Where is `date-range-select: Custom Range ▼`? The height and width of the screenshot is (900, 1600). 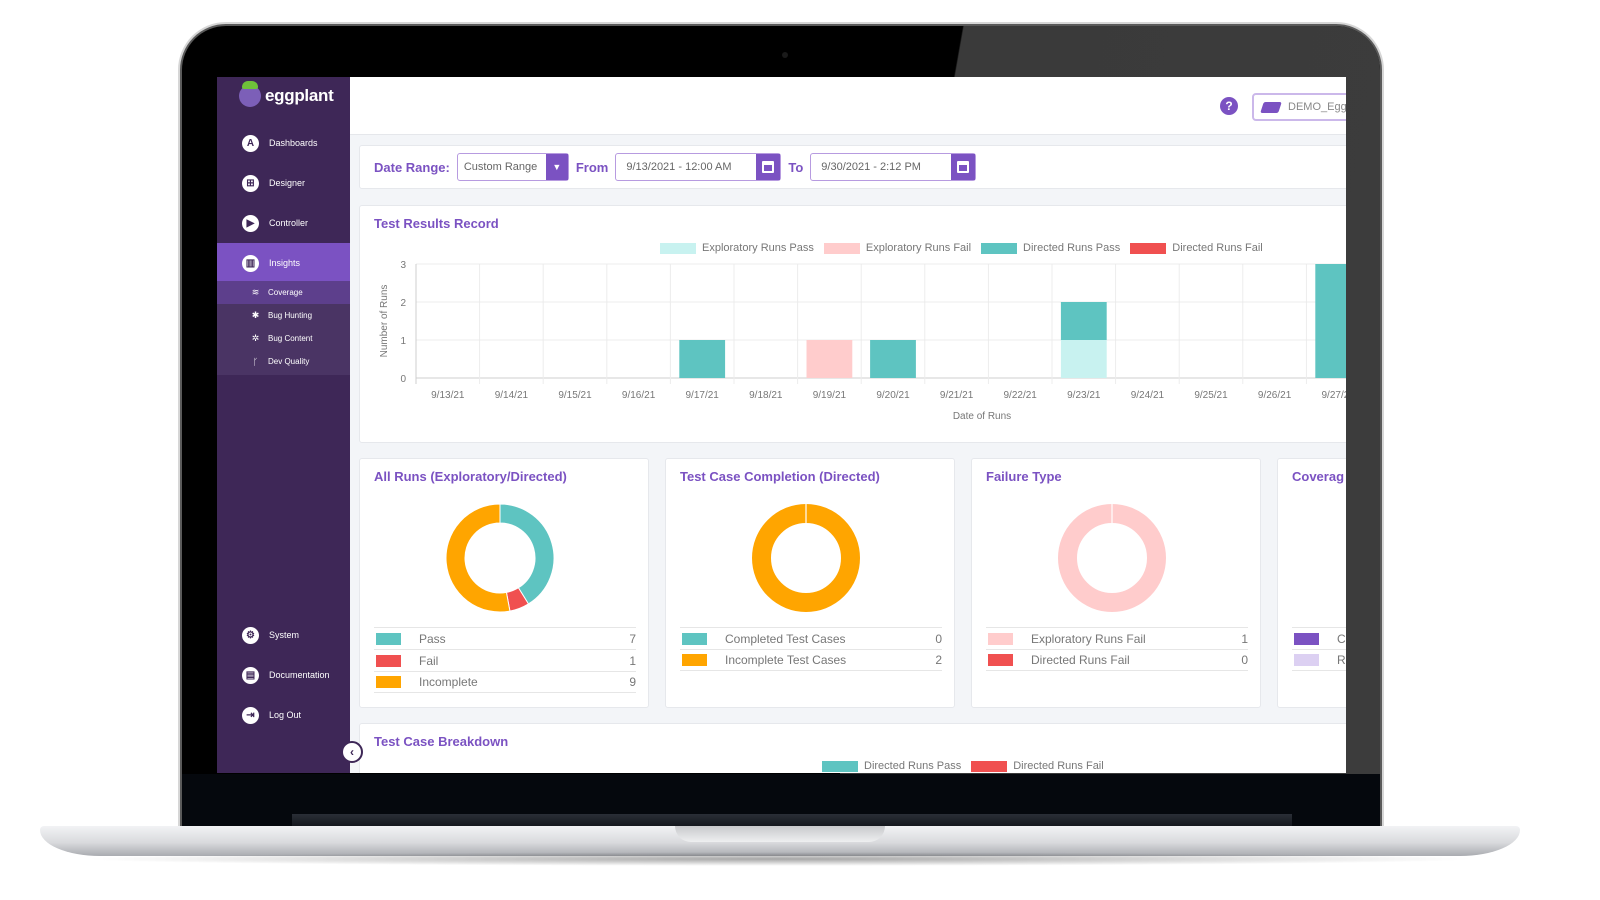
date-range-select: Custom Range ▼ is located at coordinates (512, 167).